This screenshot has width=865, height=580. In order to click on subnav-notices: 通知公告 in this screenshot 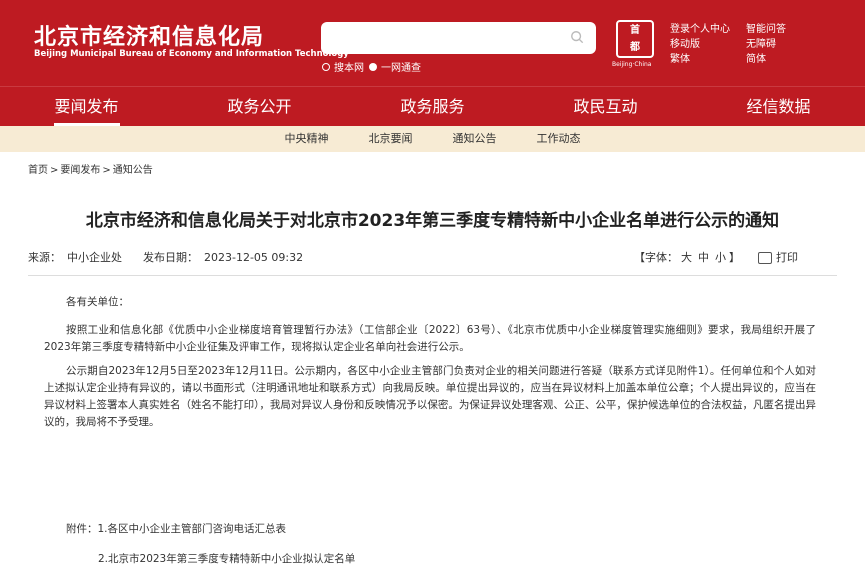, I will do `click(475, 139)`.